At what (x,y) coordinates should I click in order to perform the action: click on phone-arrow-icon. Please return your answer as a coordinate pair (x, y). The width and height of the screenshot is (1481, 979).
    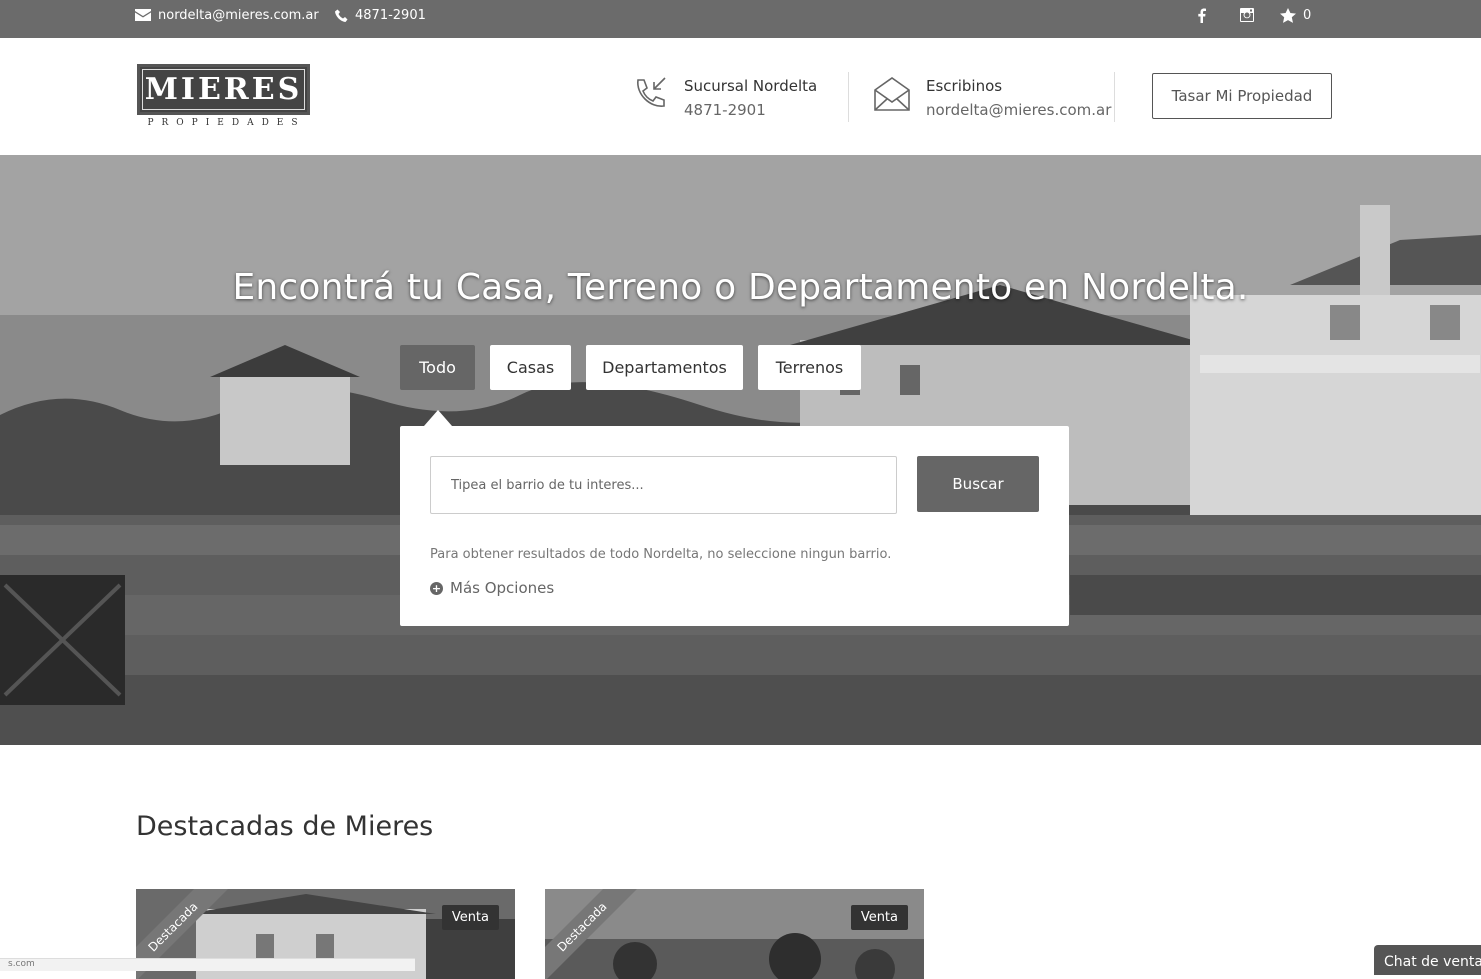
    Looking at the image, I should click on (651, 92).